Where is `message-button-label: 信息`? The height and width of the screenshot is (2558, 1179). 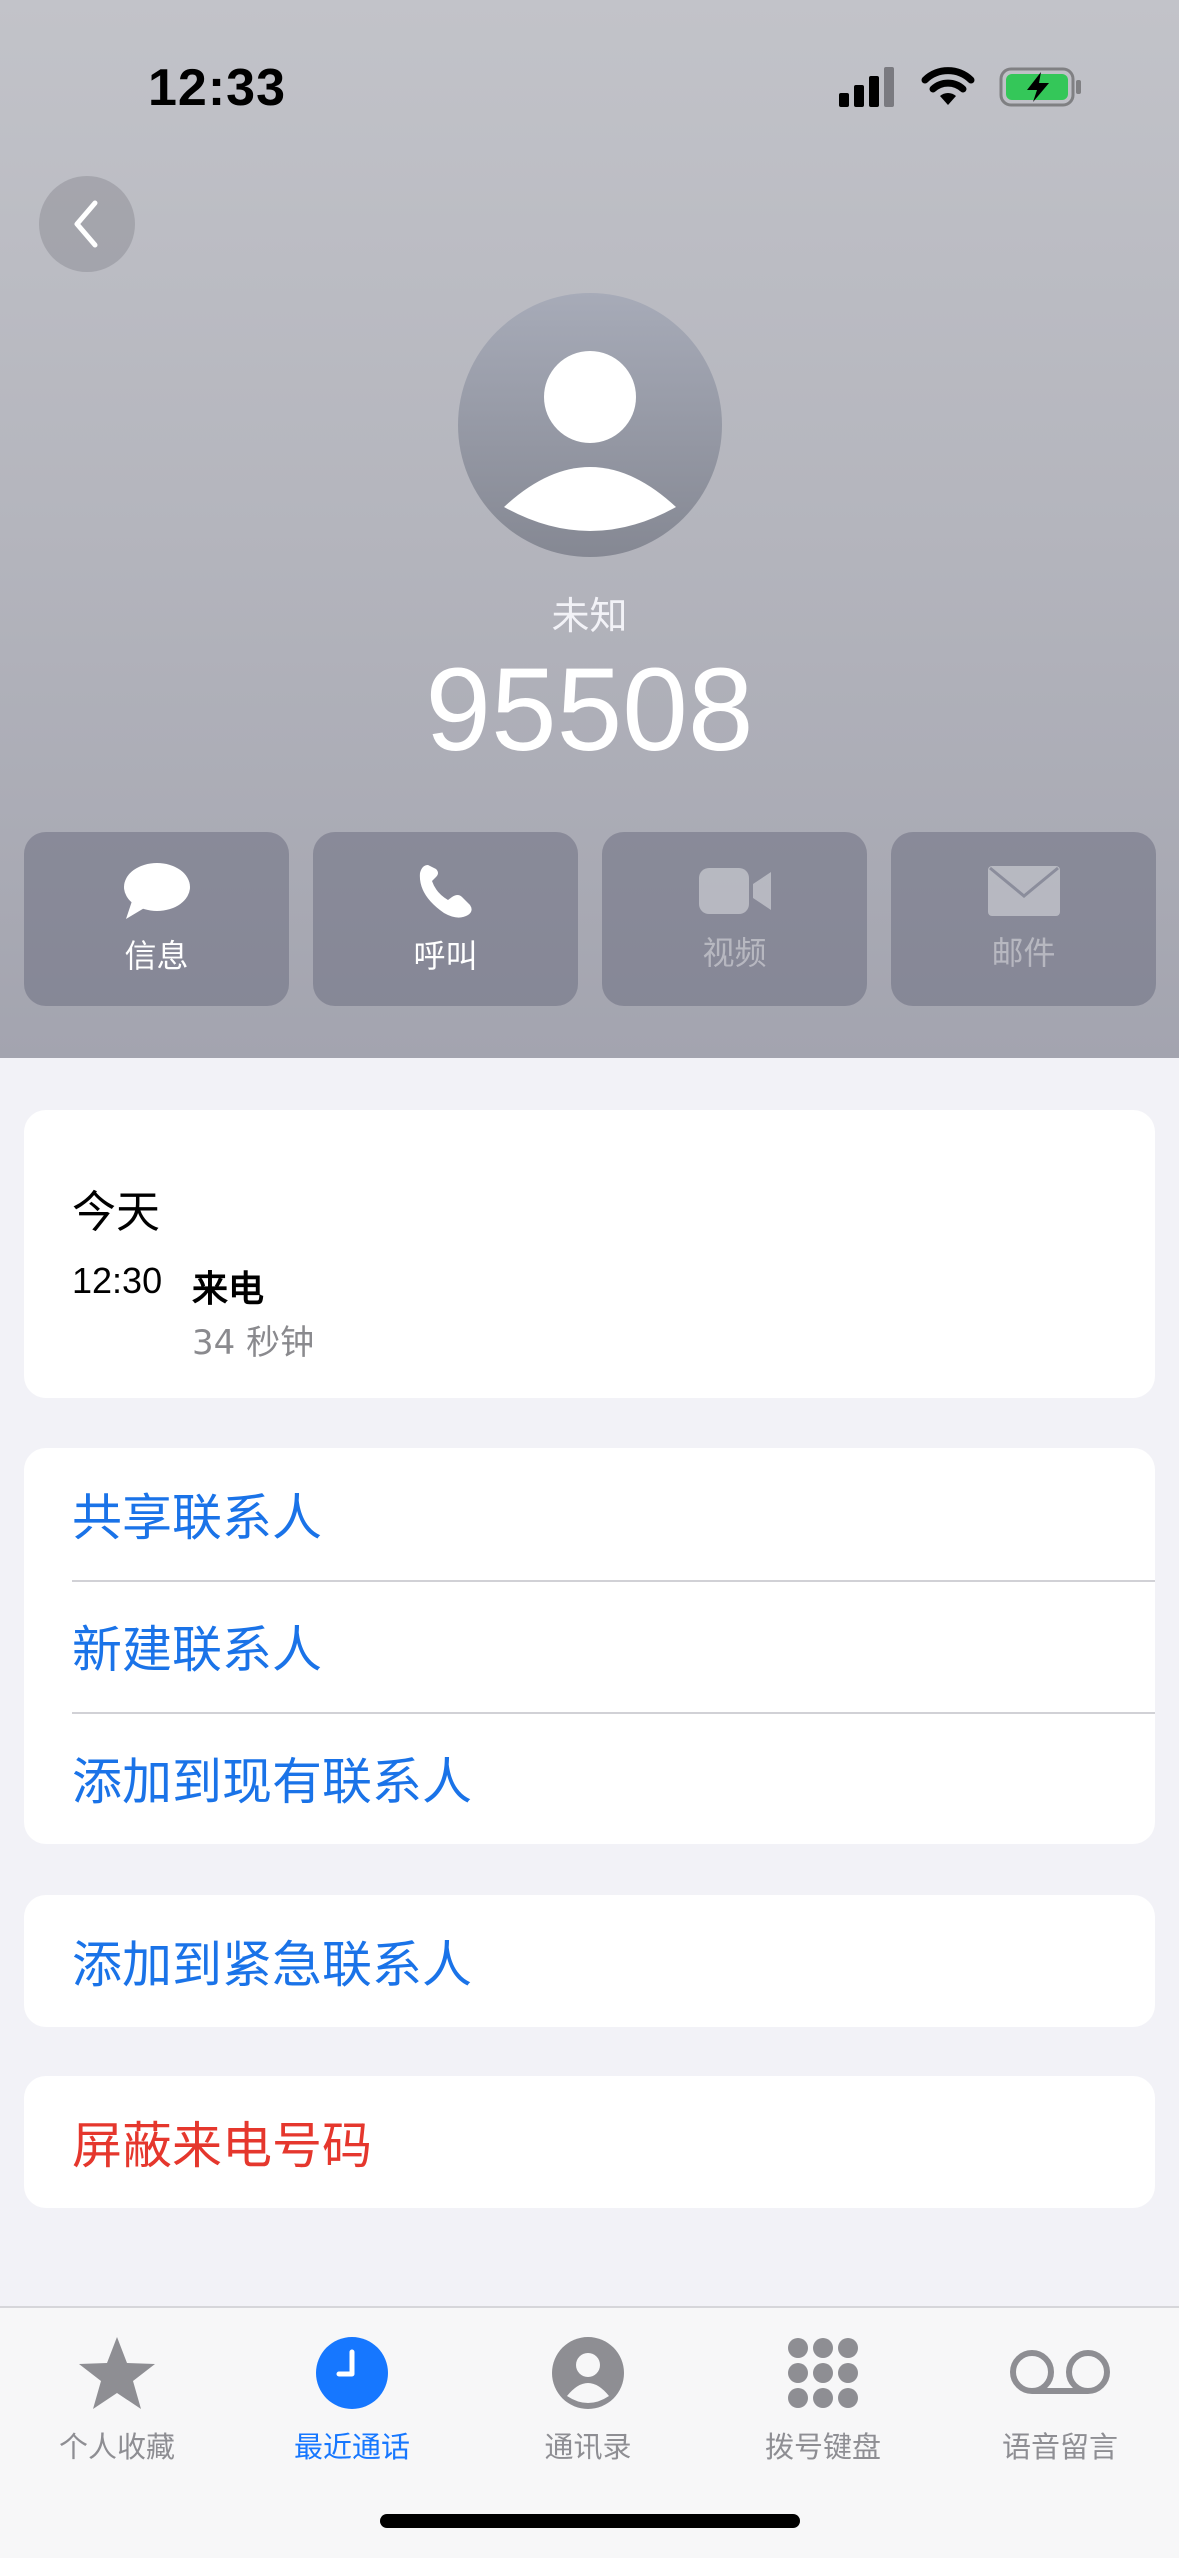 message-button-label: 信息 is located at coordinates (156, 956).